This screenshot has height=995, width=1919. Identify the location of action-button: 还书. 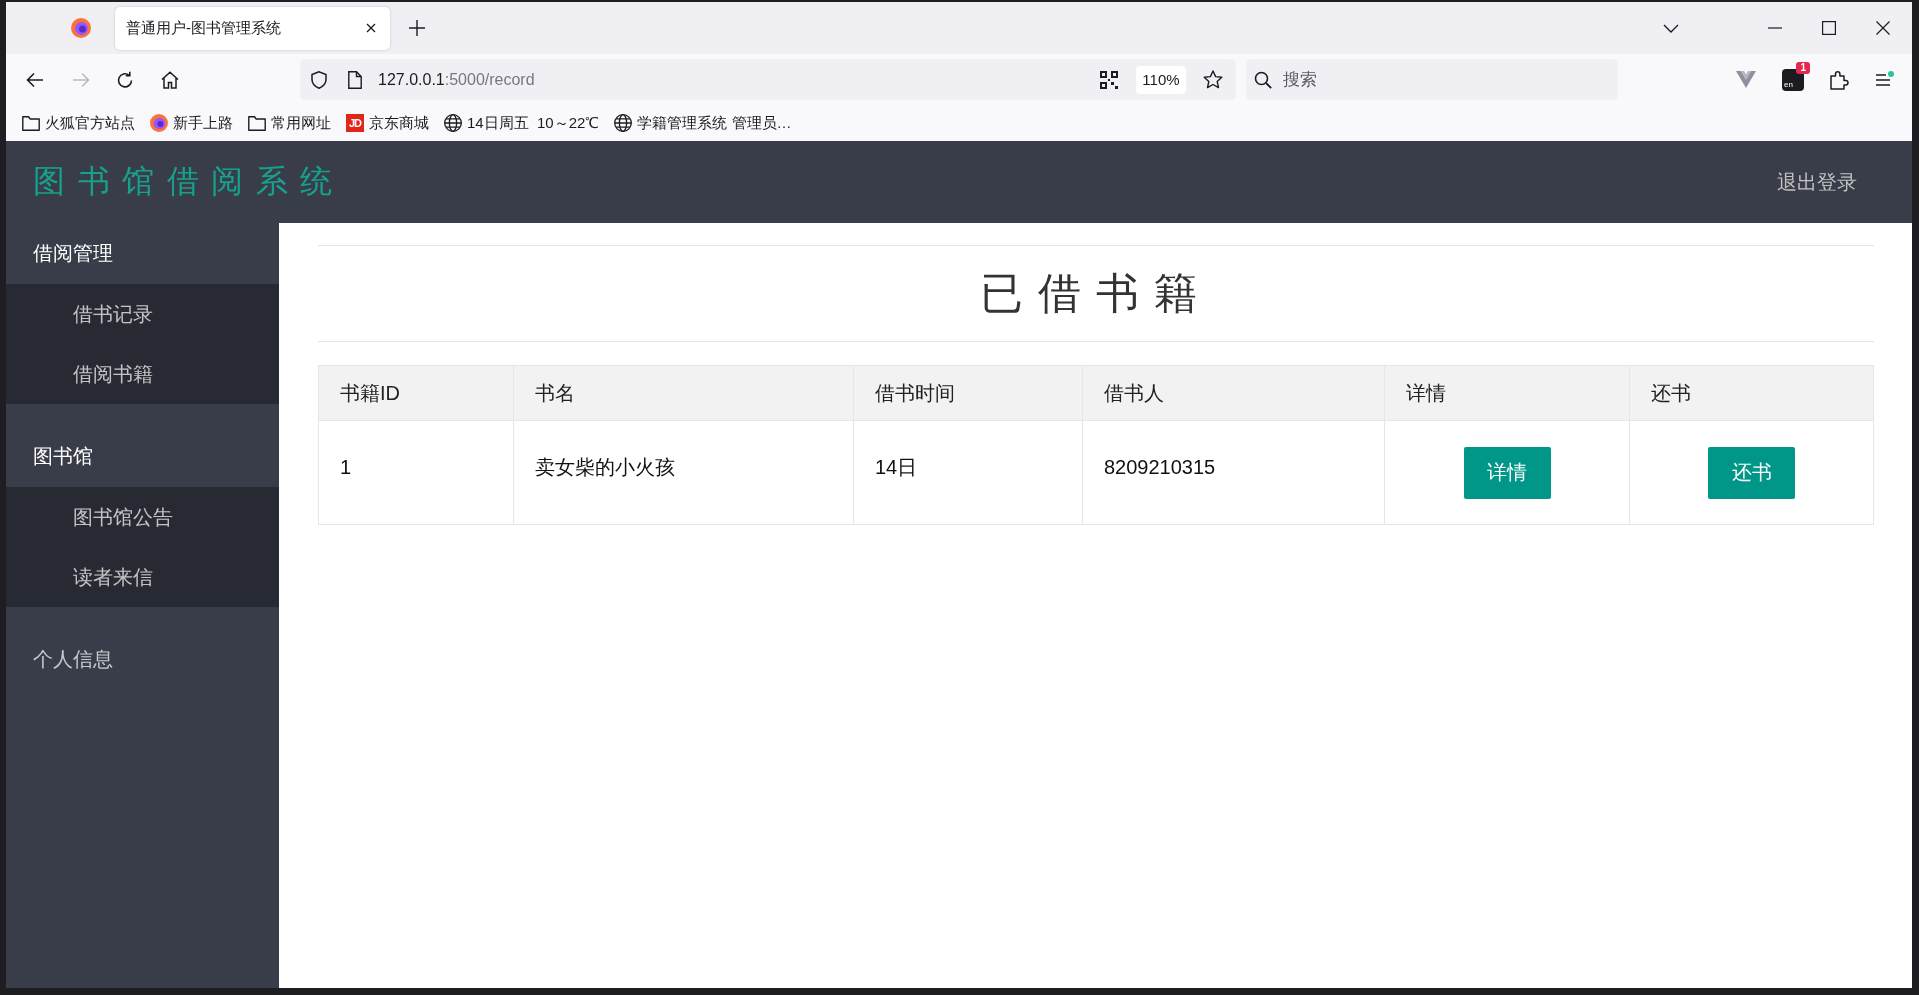
(1751, 472).